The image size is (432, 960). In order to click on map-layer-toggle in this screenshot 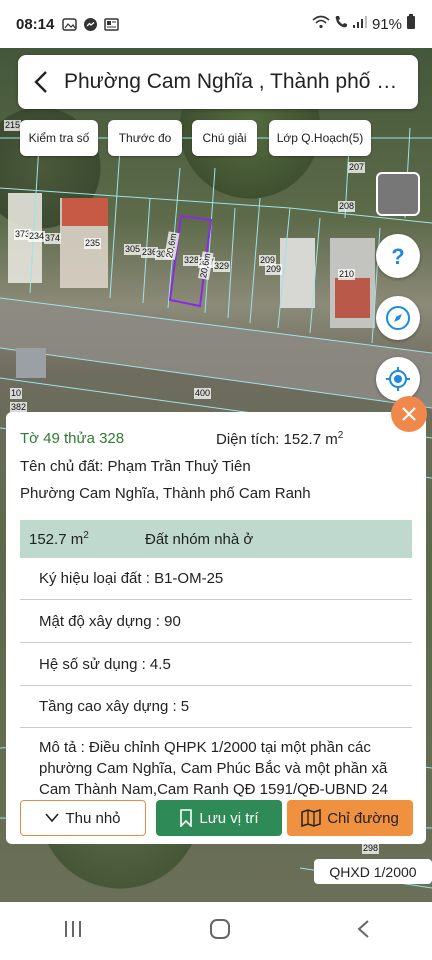, I will do `click(398, 194)`.